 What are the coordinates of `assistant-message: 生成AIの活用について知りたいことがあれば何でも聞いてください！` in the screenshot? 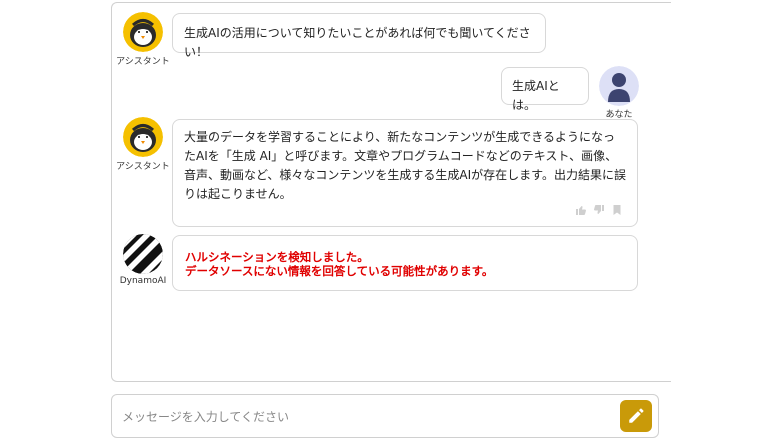 It's located at (359, 36).